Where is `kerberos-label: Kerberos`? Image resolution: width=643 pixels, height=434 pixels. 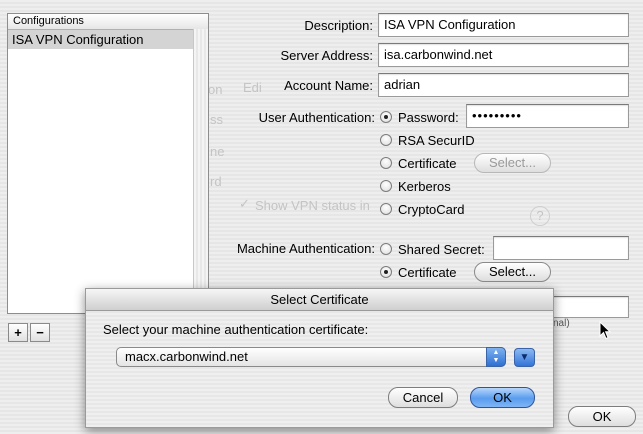
kerberos-label: Kerberos is located at coordinates (424, 186).